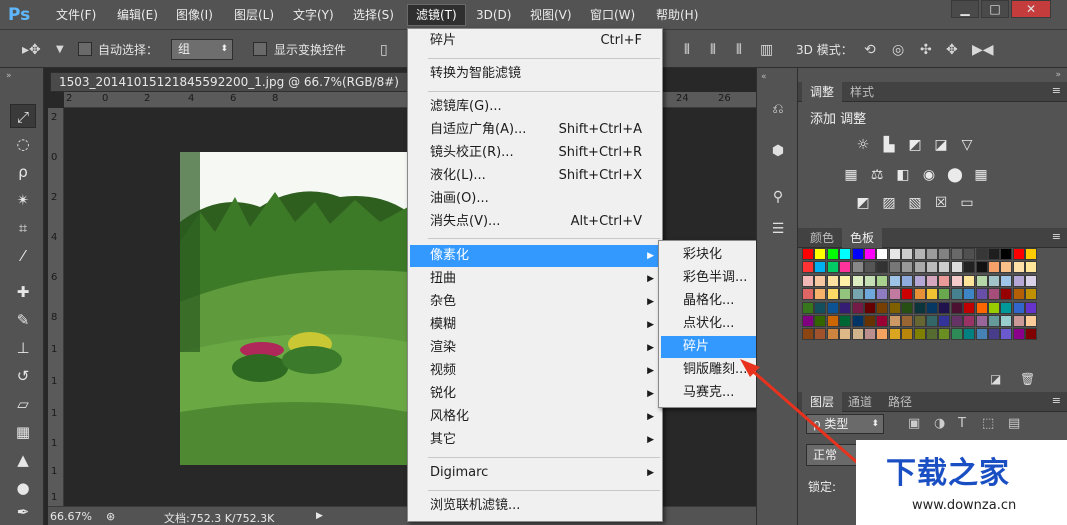 The image size is (1067, 525). What do you see at coordinates (863, 203) in the screenshot?
I see `invert-icon: ◩` at bounding box center [863, 203].